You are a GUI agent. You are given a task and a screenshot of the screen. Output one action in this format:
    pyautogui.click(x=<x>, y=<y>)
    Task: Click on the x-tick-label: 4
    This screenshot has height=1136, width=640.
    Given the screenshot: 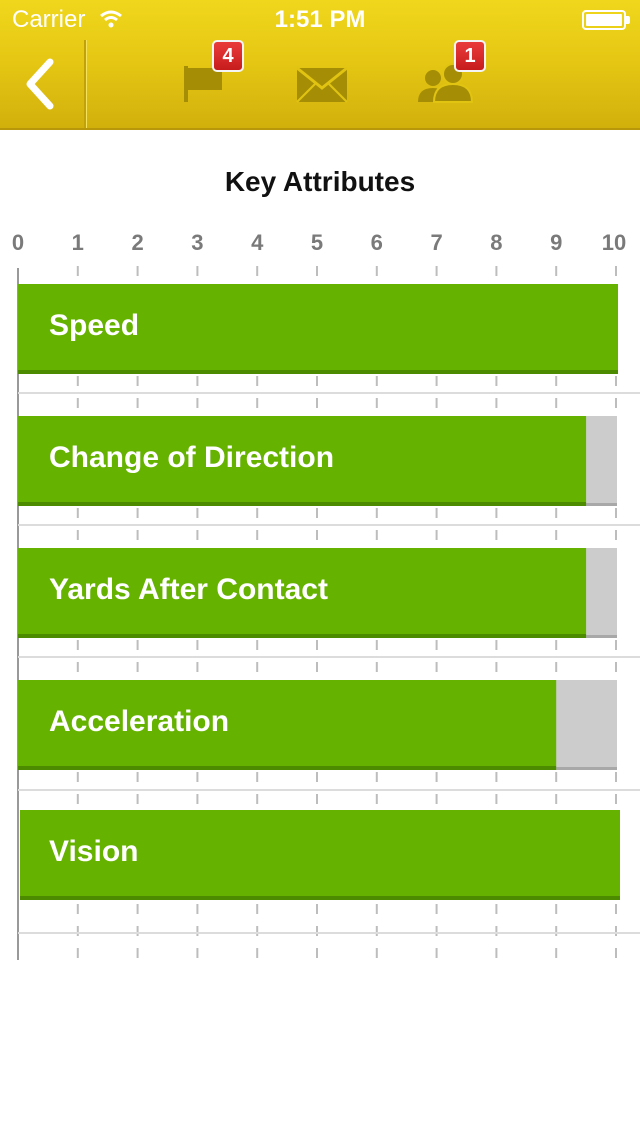 What is the action you would take?
    pyautogui.click(x=257, y=242)
    